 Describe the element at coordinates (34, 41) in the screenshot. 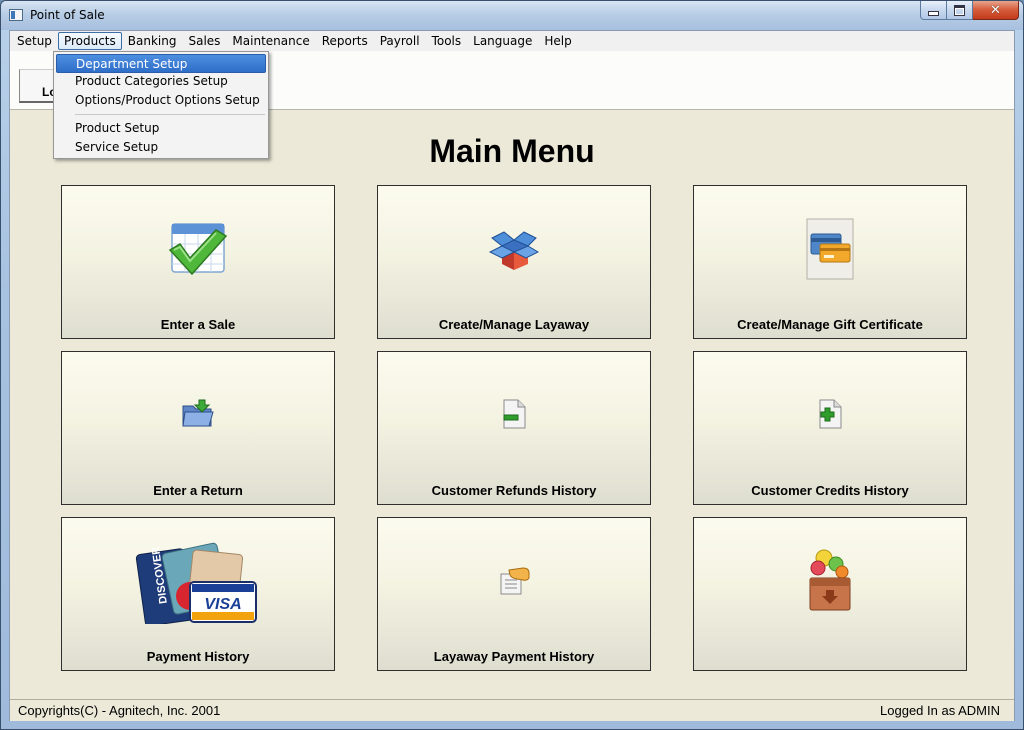

I see `menu-setup: Setup` at that location.